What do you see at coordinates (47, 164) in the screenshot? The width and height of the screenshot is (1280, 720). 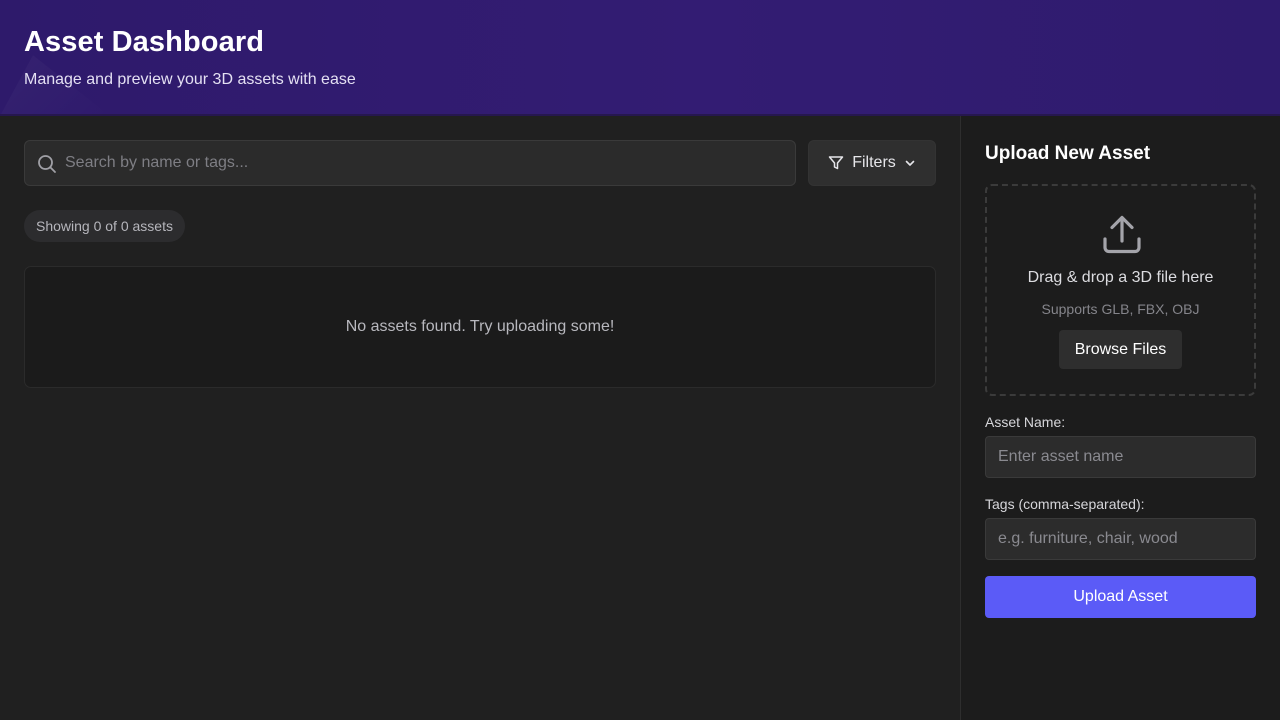 I see `search-icon` at bounding box center [47, 164].